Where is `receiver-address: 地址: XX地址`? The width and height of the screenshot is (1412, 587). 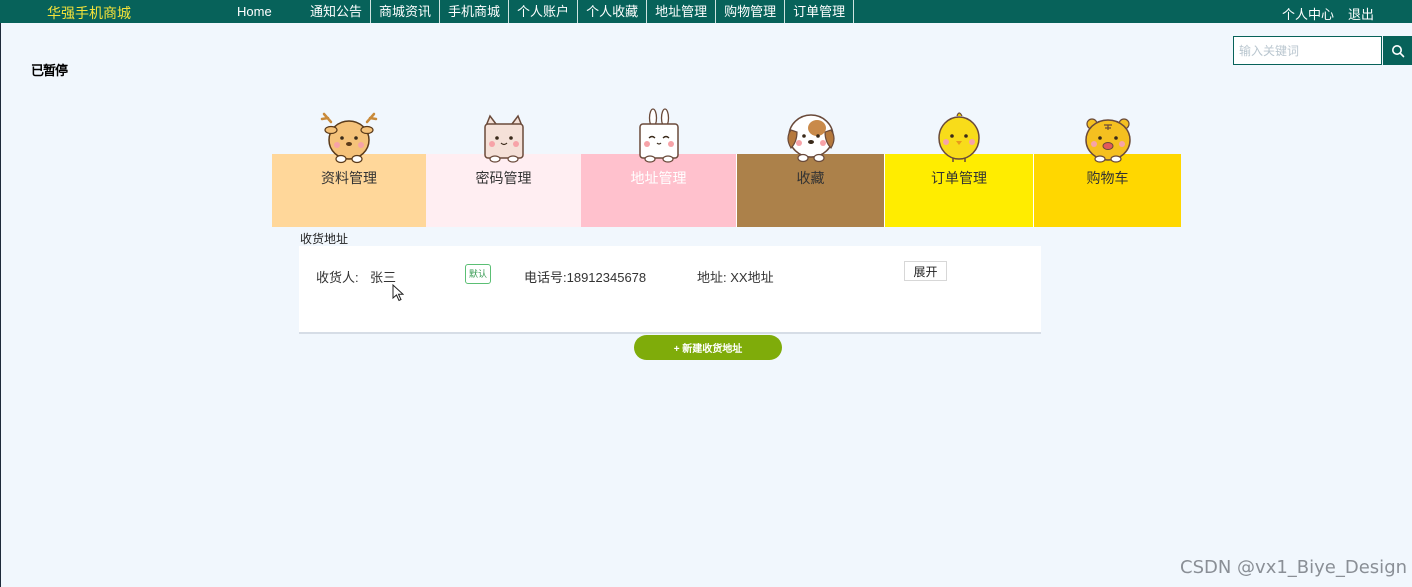 receiver-address: 地址: XX地址 is located at coordinates (735, 277).